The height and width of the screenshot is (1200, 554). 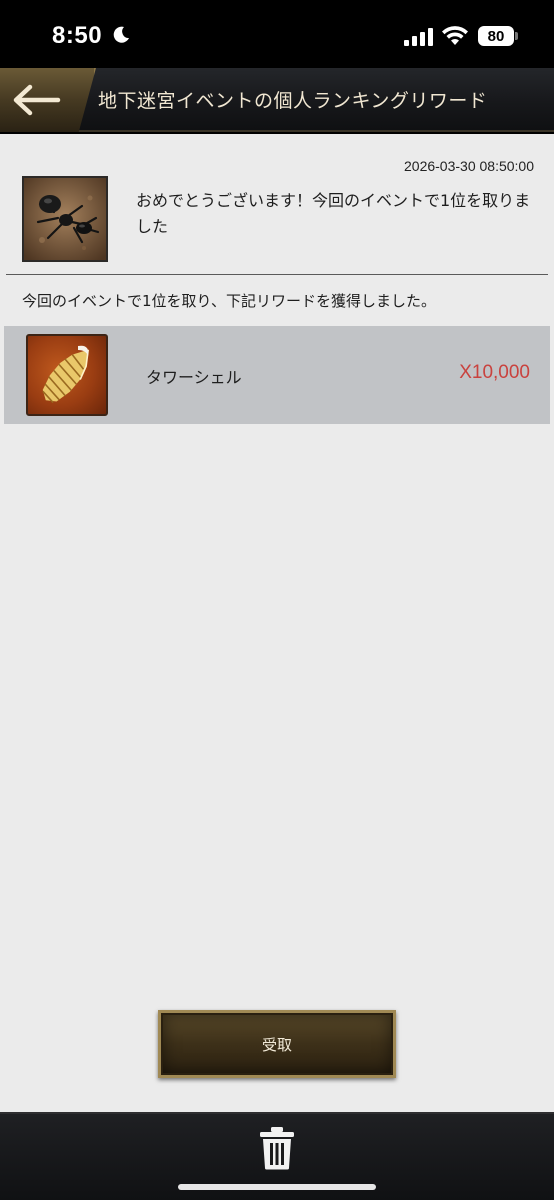 I want to click on reward-name: タワーシェル, so click(x=194, y=377).